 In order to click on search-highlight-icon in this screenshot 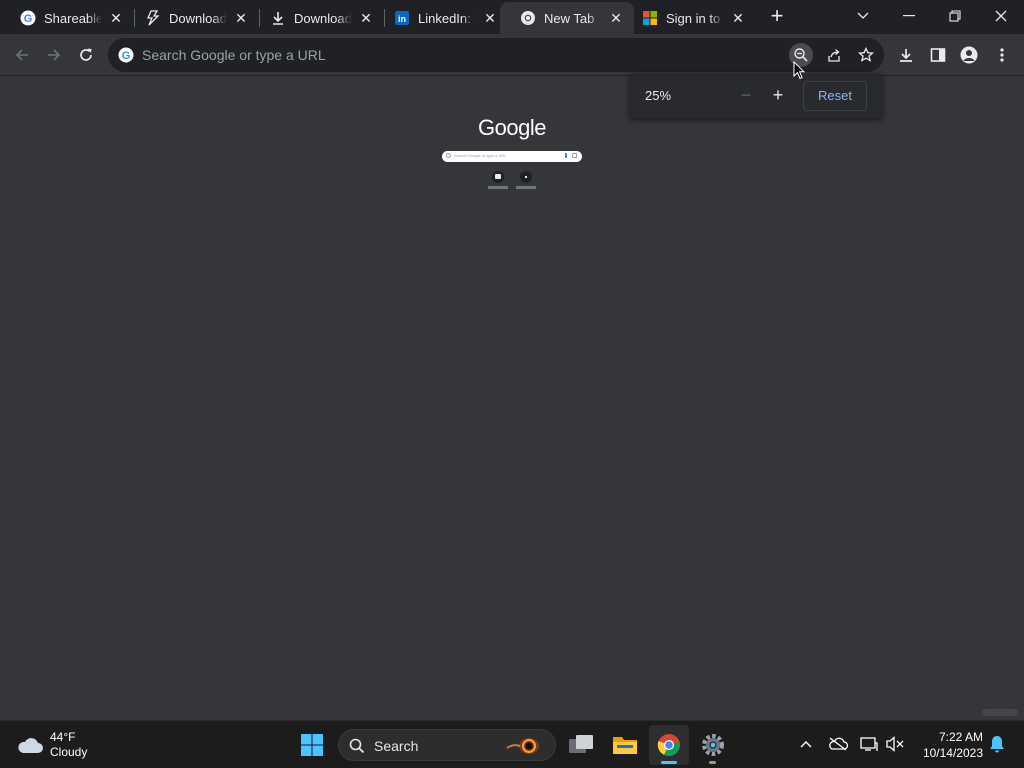, I will do `click(522, 746)`.